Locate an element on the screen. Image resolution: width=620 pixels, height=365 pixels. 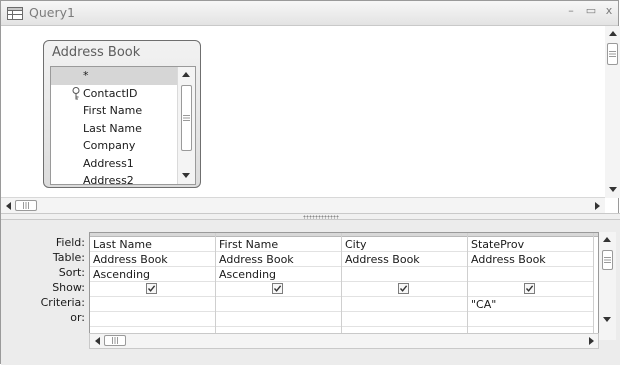
design-grid-hscroll-thumb is located at coordinates (115, 340).